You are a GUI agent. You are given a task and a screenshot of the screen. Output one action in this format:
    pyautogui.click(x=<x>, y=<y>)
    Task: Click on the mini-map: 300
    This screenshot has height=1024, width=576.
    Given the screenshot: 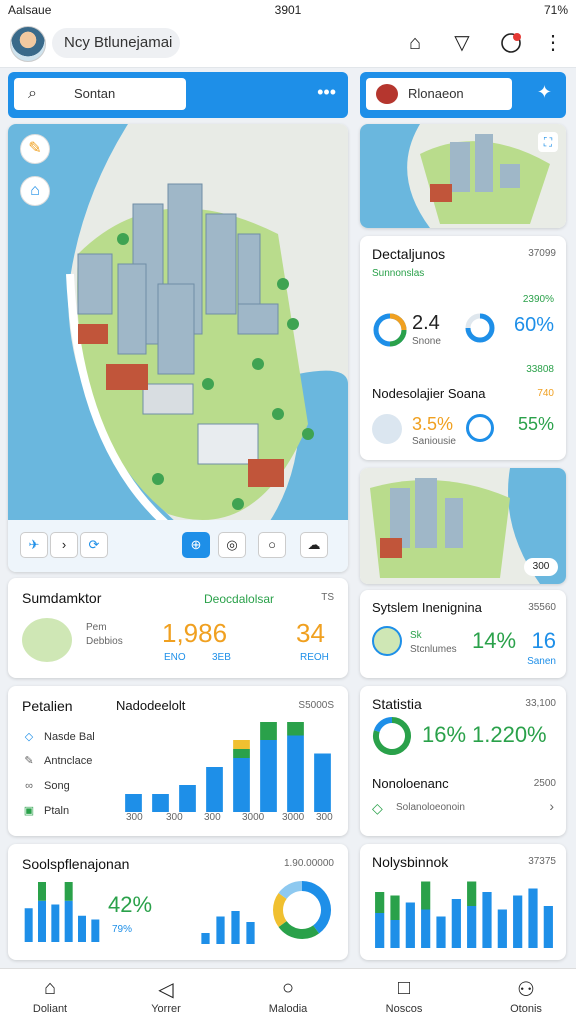 What is the action you would take?
    pyautogui.click(x=463, y=526)
    